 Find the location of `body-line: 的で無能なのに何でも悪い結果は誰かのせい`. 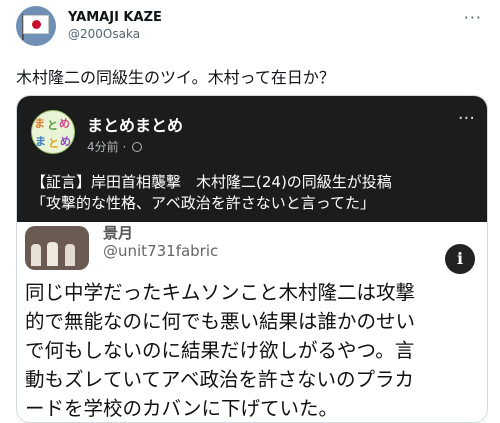

body-line: 的で無能なのに何でも悪い結果は誰かのせい is located at coordinates (220, 321).